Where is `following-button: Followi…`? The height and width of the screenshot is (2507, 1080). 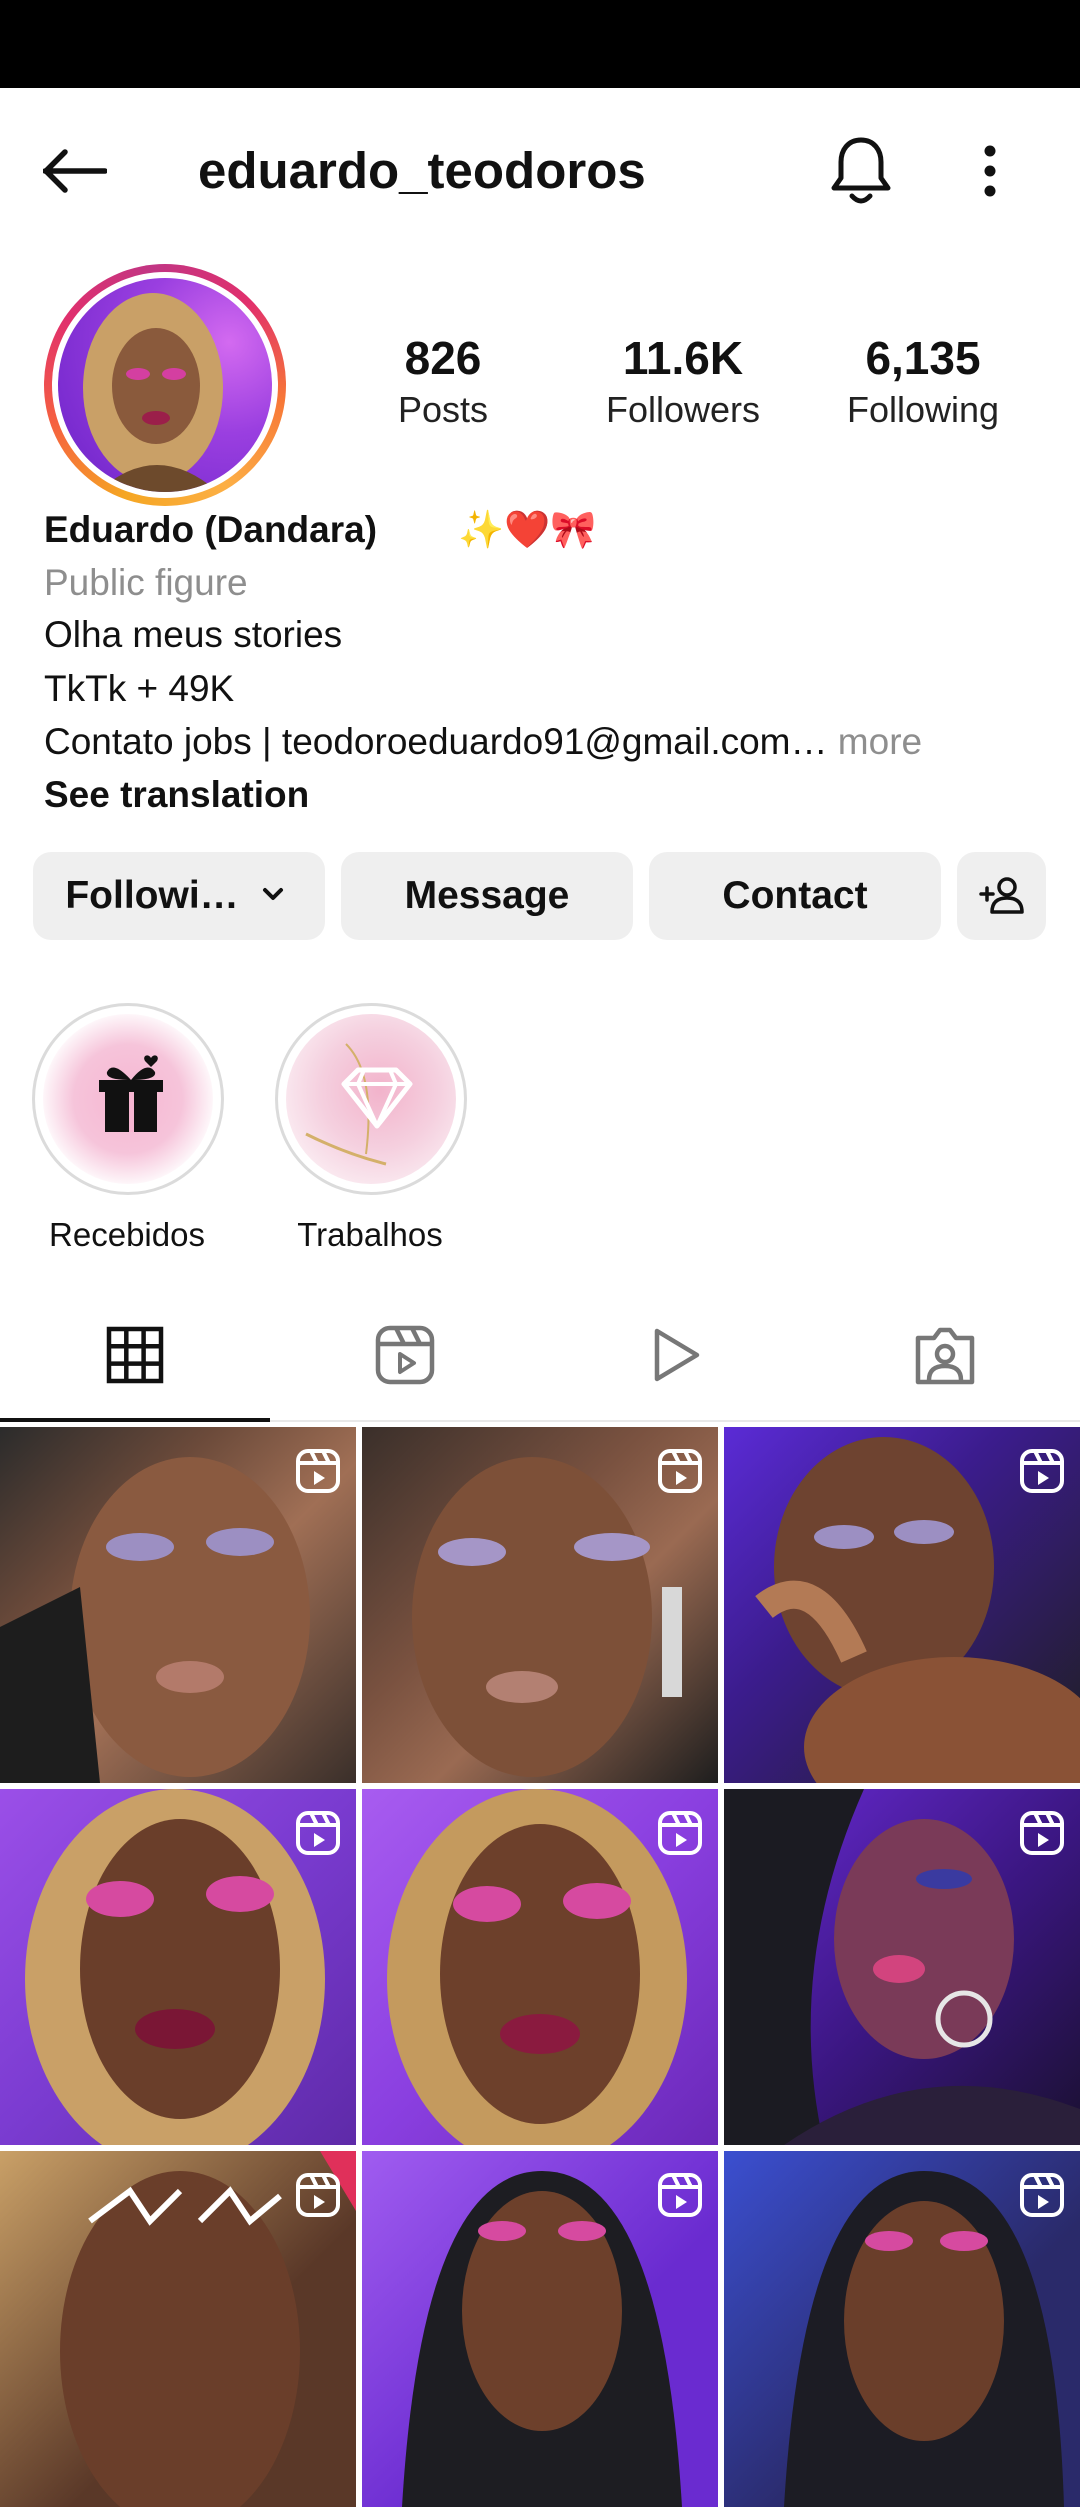 following-button: Followi… is located at coordinates (179, 896).